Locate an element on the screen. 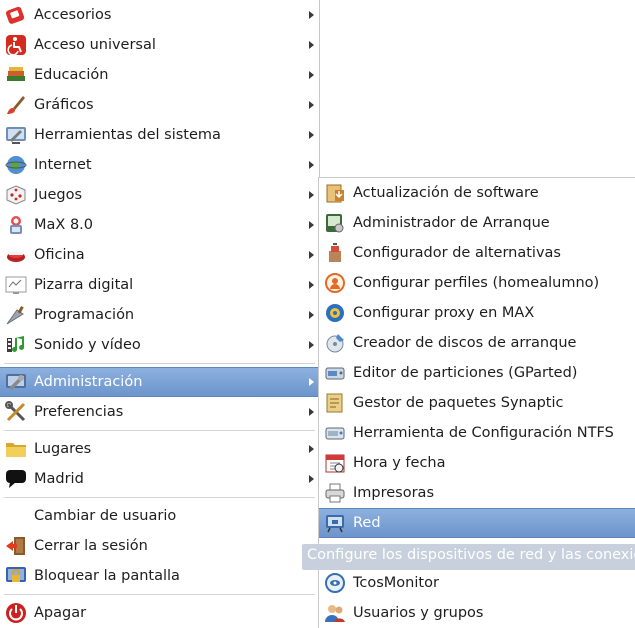  submenu-item-actualizacion-de-software: Actualización de software is located at coordinates (477, 193).